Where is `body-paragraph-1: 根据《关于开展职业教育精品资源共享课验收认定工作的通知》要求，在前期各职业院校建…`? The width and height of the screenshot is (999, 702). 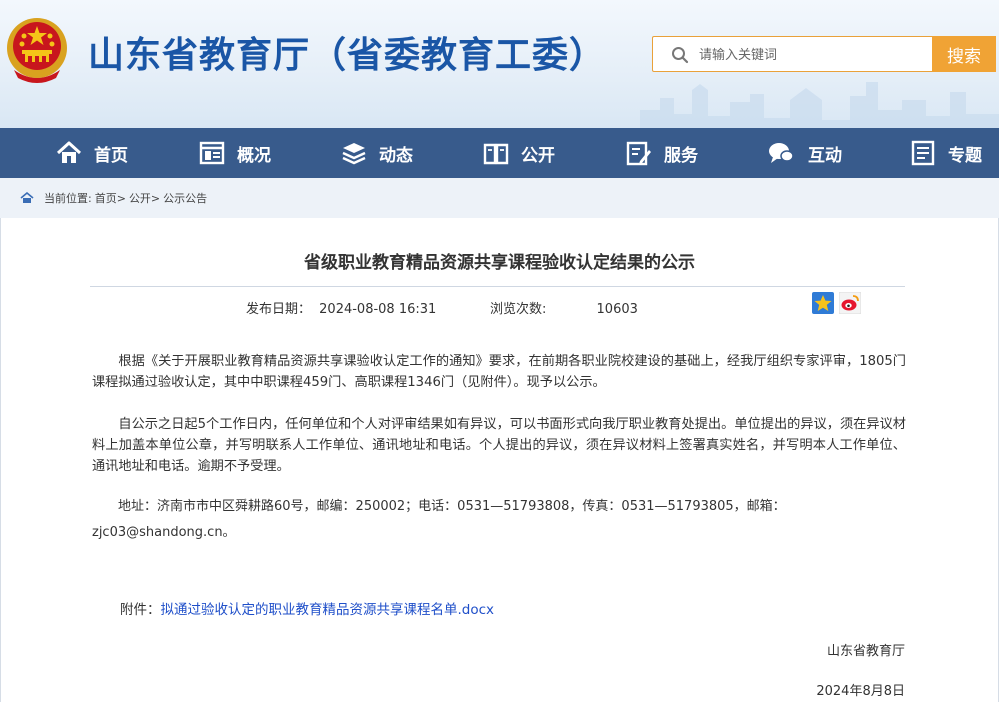 body-paragraph-1: 根据《关于开展职业教育精品资源共享课验收认定工作的通知》要求，在前期各职业院校建… is located at coordinates (499, 372).